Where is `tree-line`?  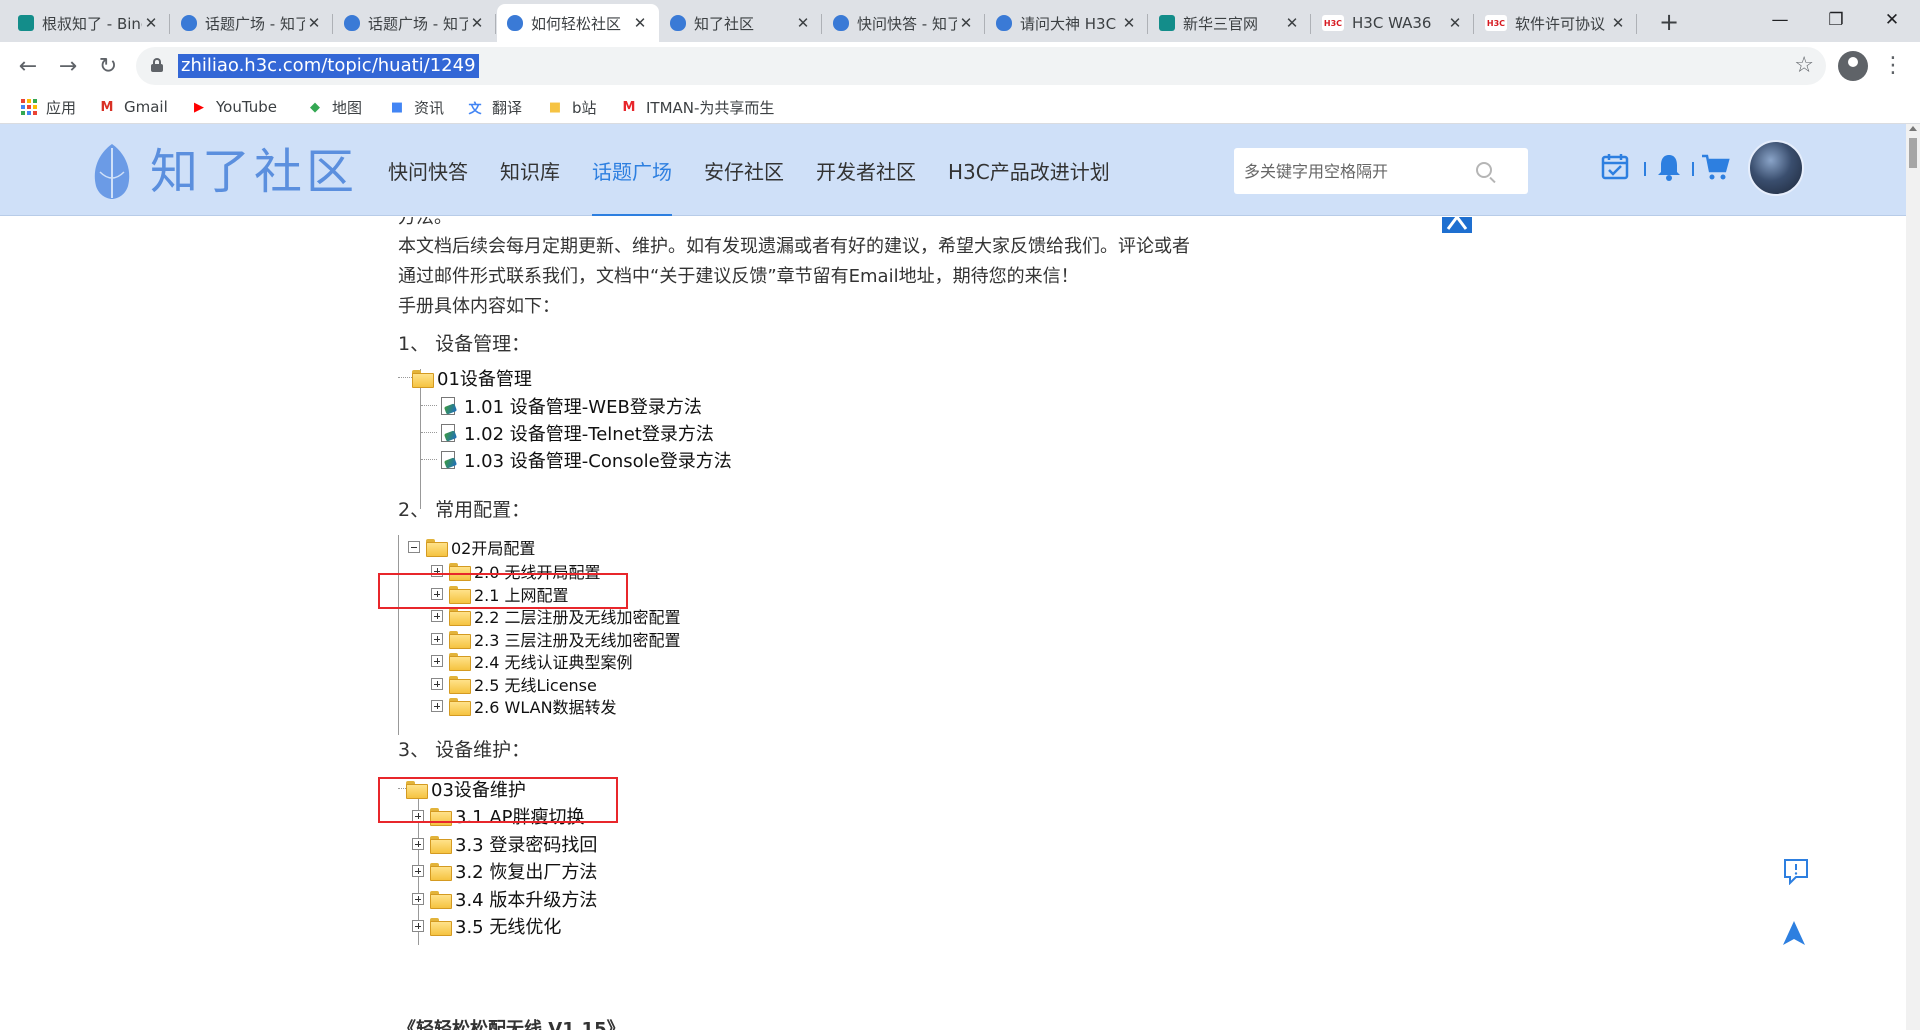
tree-line is located at coordinates (429, 432).